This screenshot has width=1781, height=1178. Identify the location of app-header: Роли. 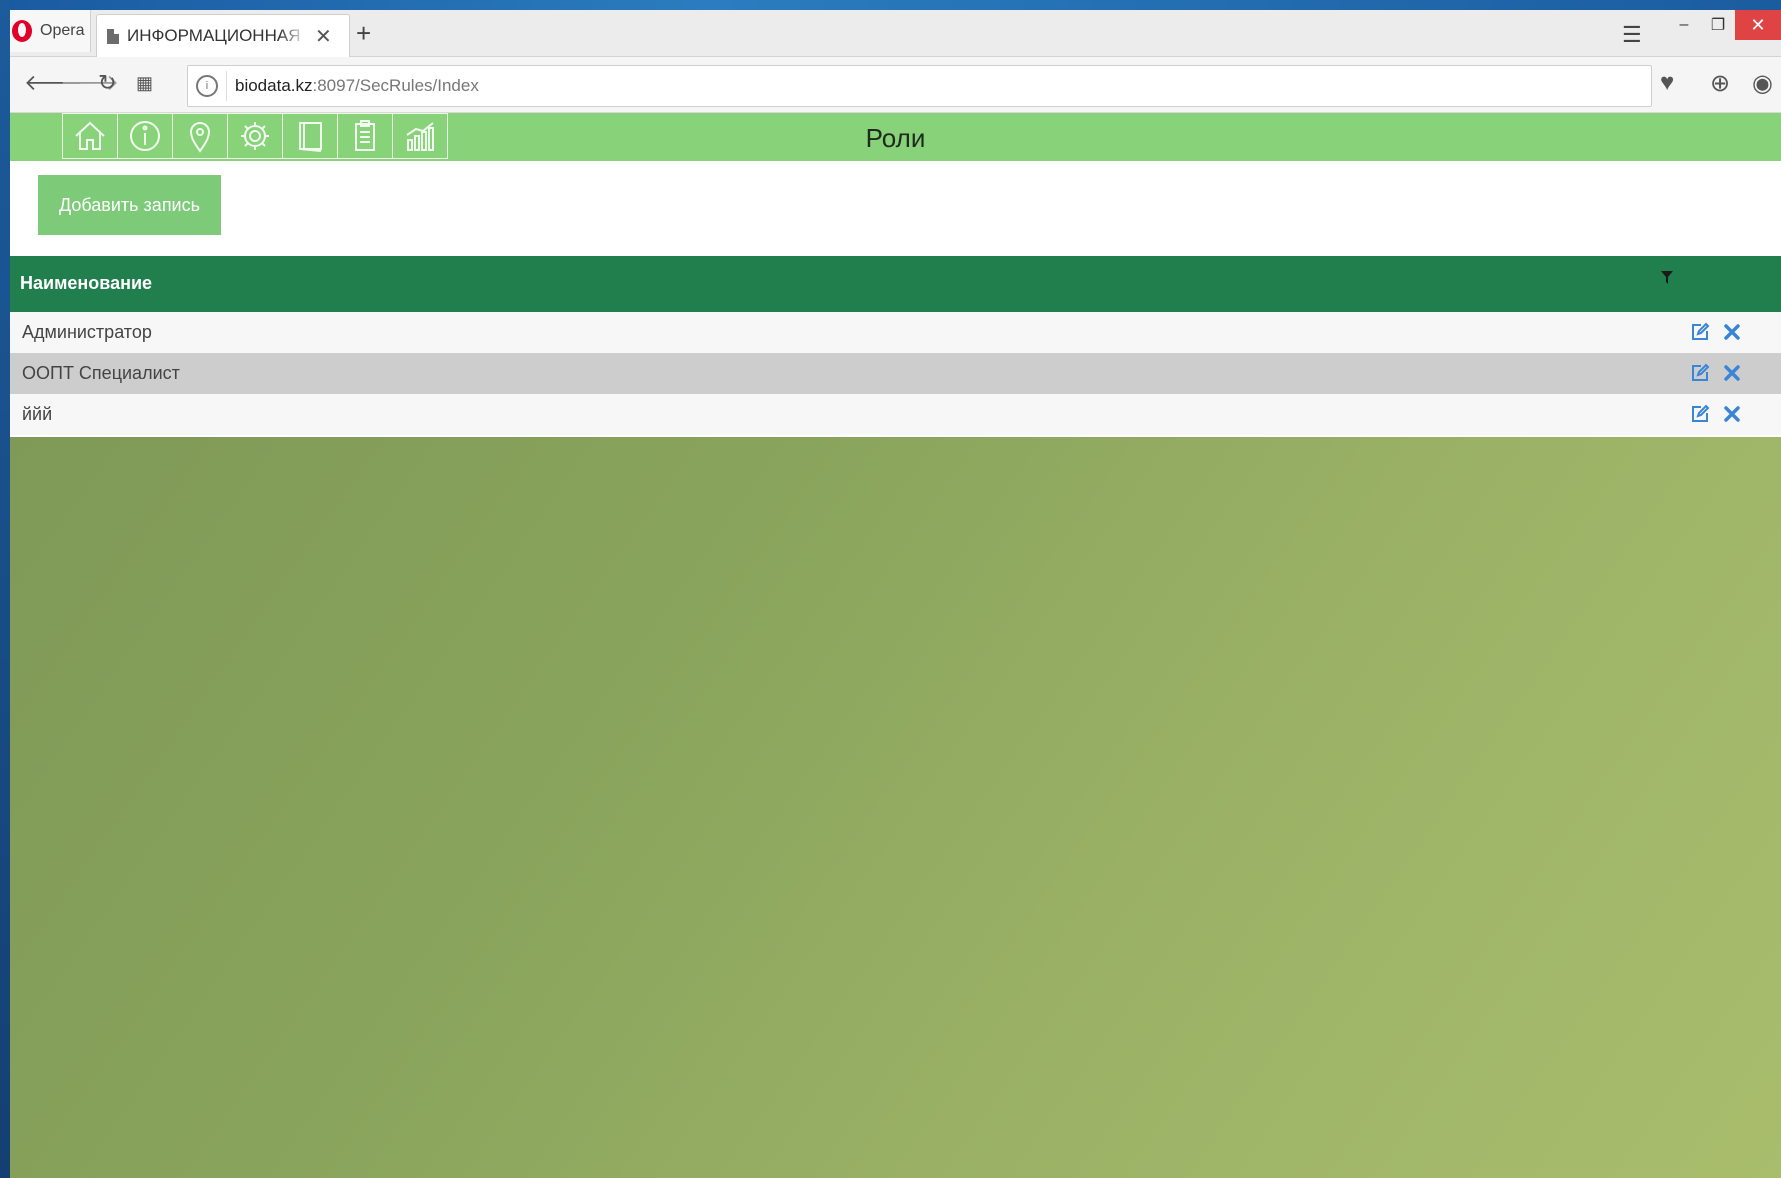
(895, 137).